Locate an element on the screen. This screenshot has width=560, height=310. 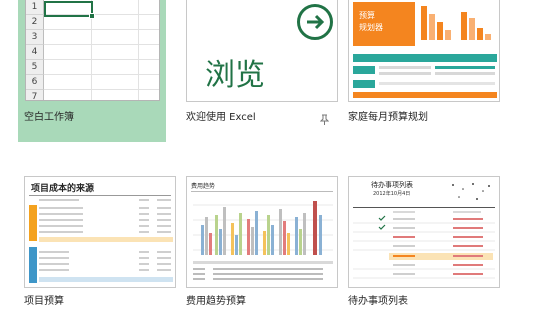
row-header: 2 is located at coordinates (35, 22).